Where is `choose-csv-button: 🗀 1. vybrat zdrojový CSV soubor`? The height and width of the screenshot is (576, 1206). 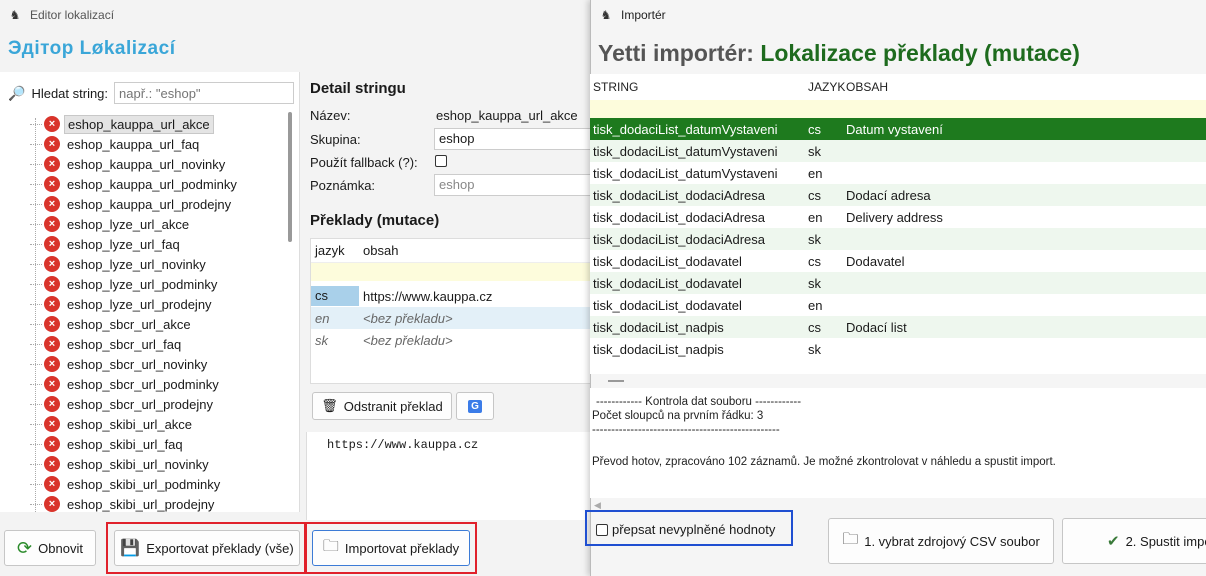
choose-csv-button: 🗀 1. vybrat zdrojový CSV soubor is located at coordinates (941, 541).